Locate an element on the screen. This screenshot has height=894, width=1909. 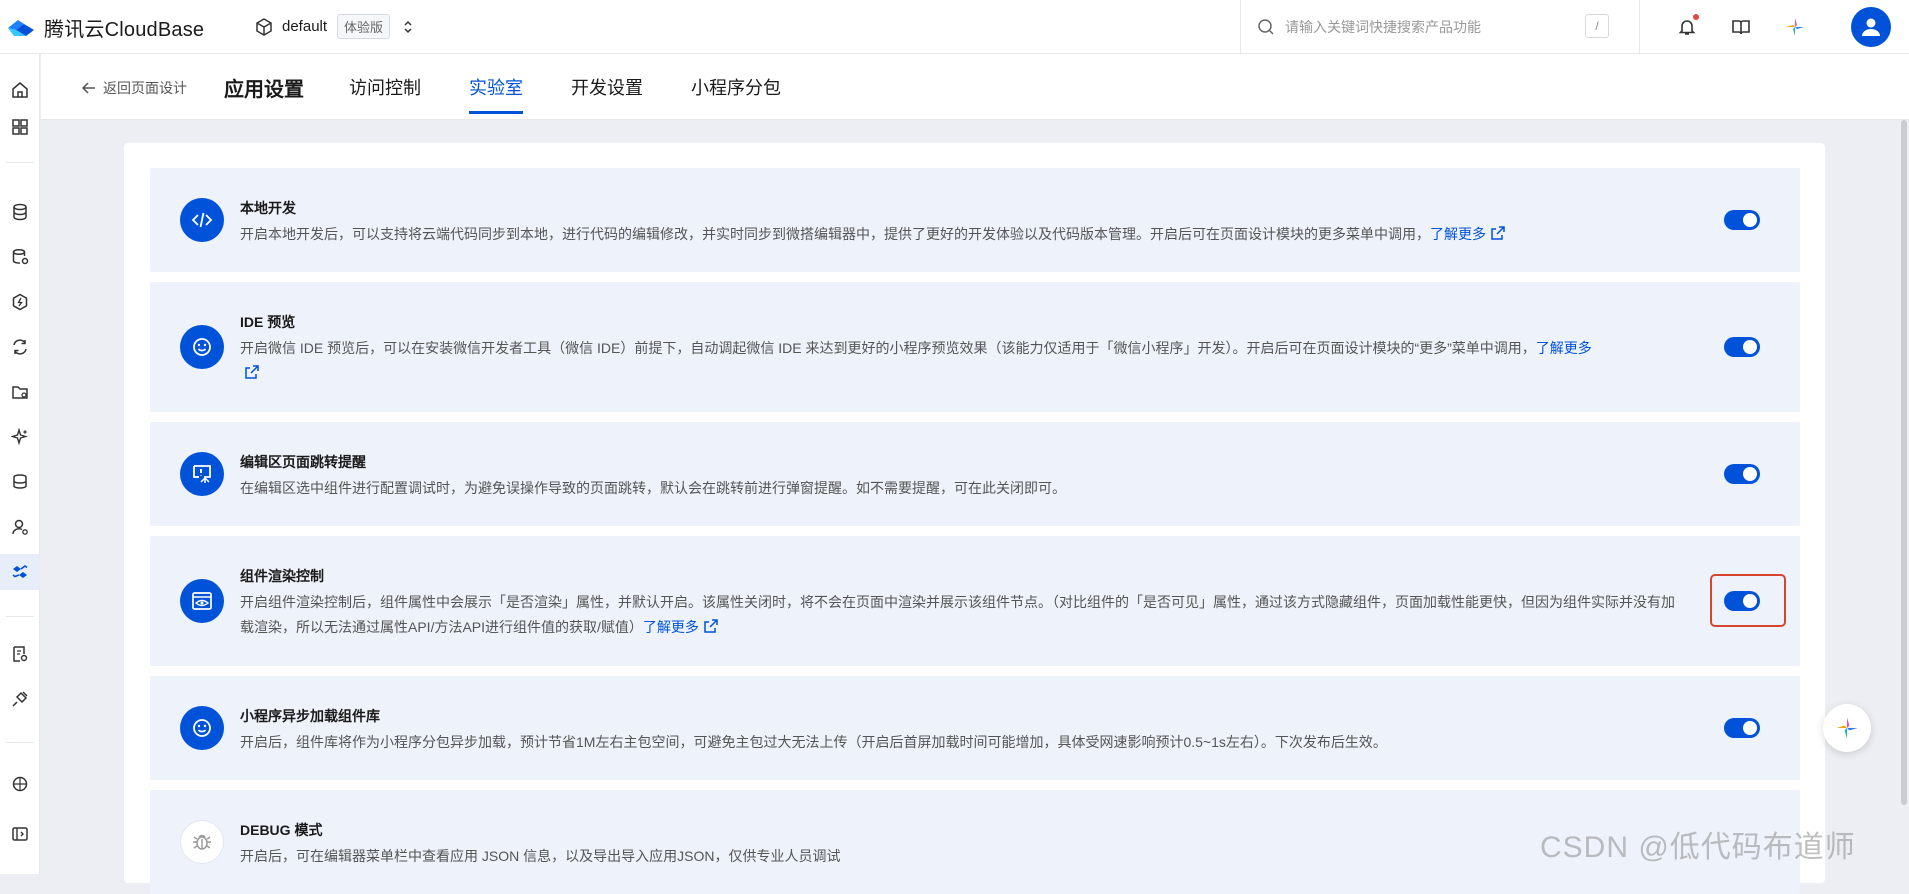
sidebar-dashboard is located at coordinates (20, 127).